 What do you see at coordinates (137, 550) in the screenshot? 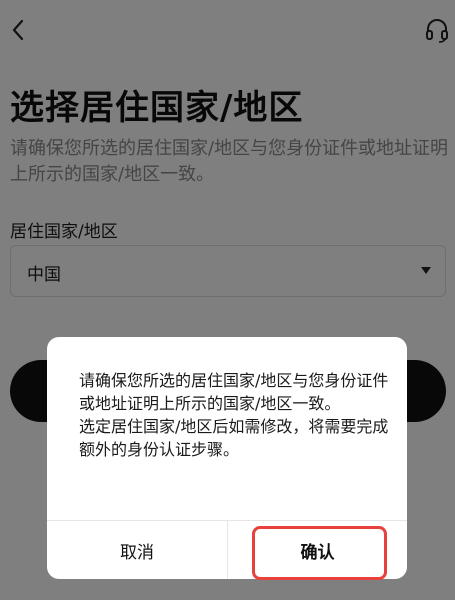
I see `cancel-button: 取消` at bounding box center [137, 550].